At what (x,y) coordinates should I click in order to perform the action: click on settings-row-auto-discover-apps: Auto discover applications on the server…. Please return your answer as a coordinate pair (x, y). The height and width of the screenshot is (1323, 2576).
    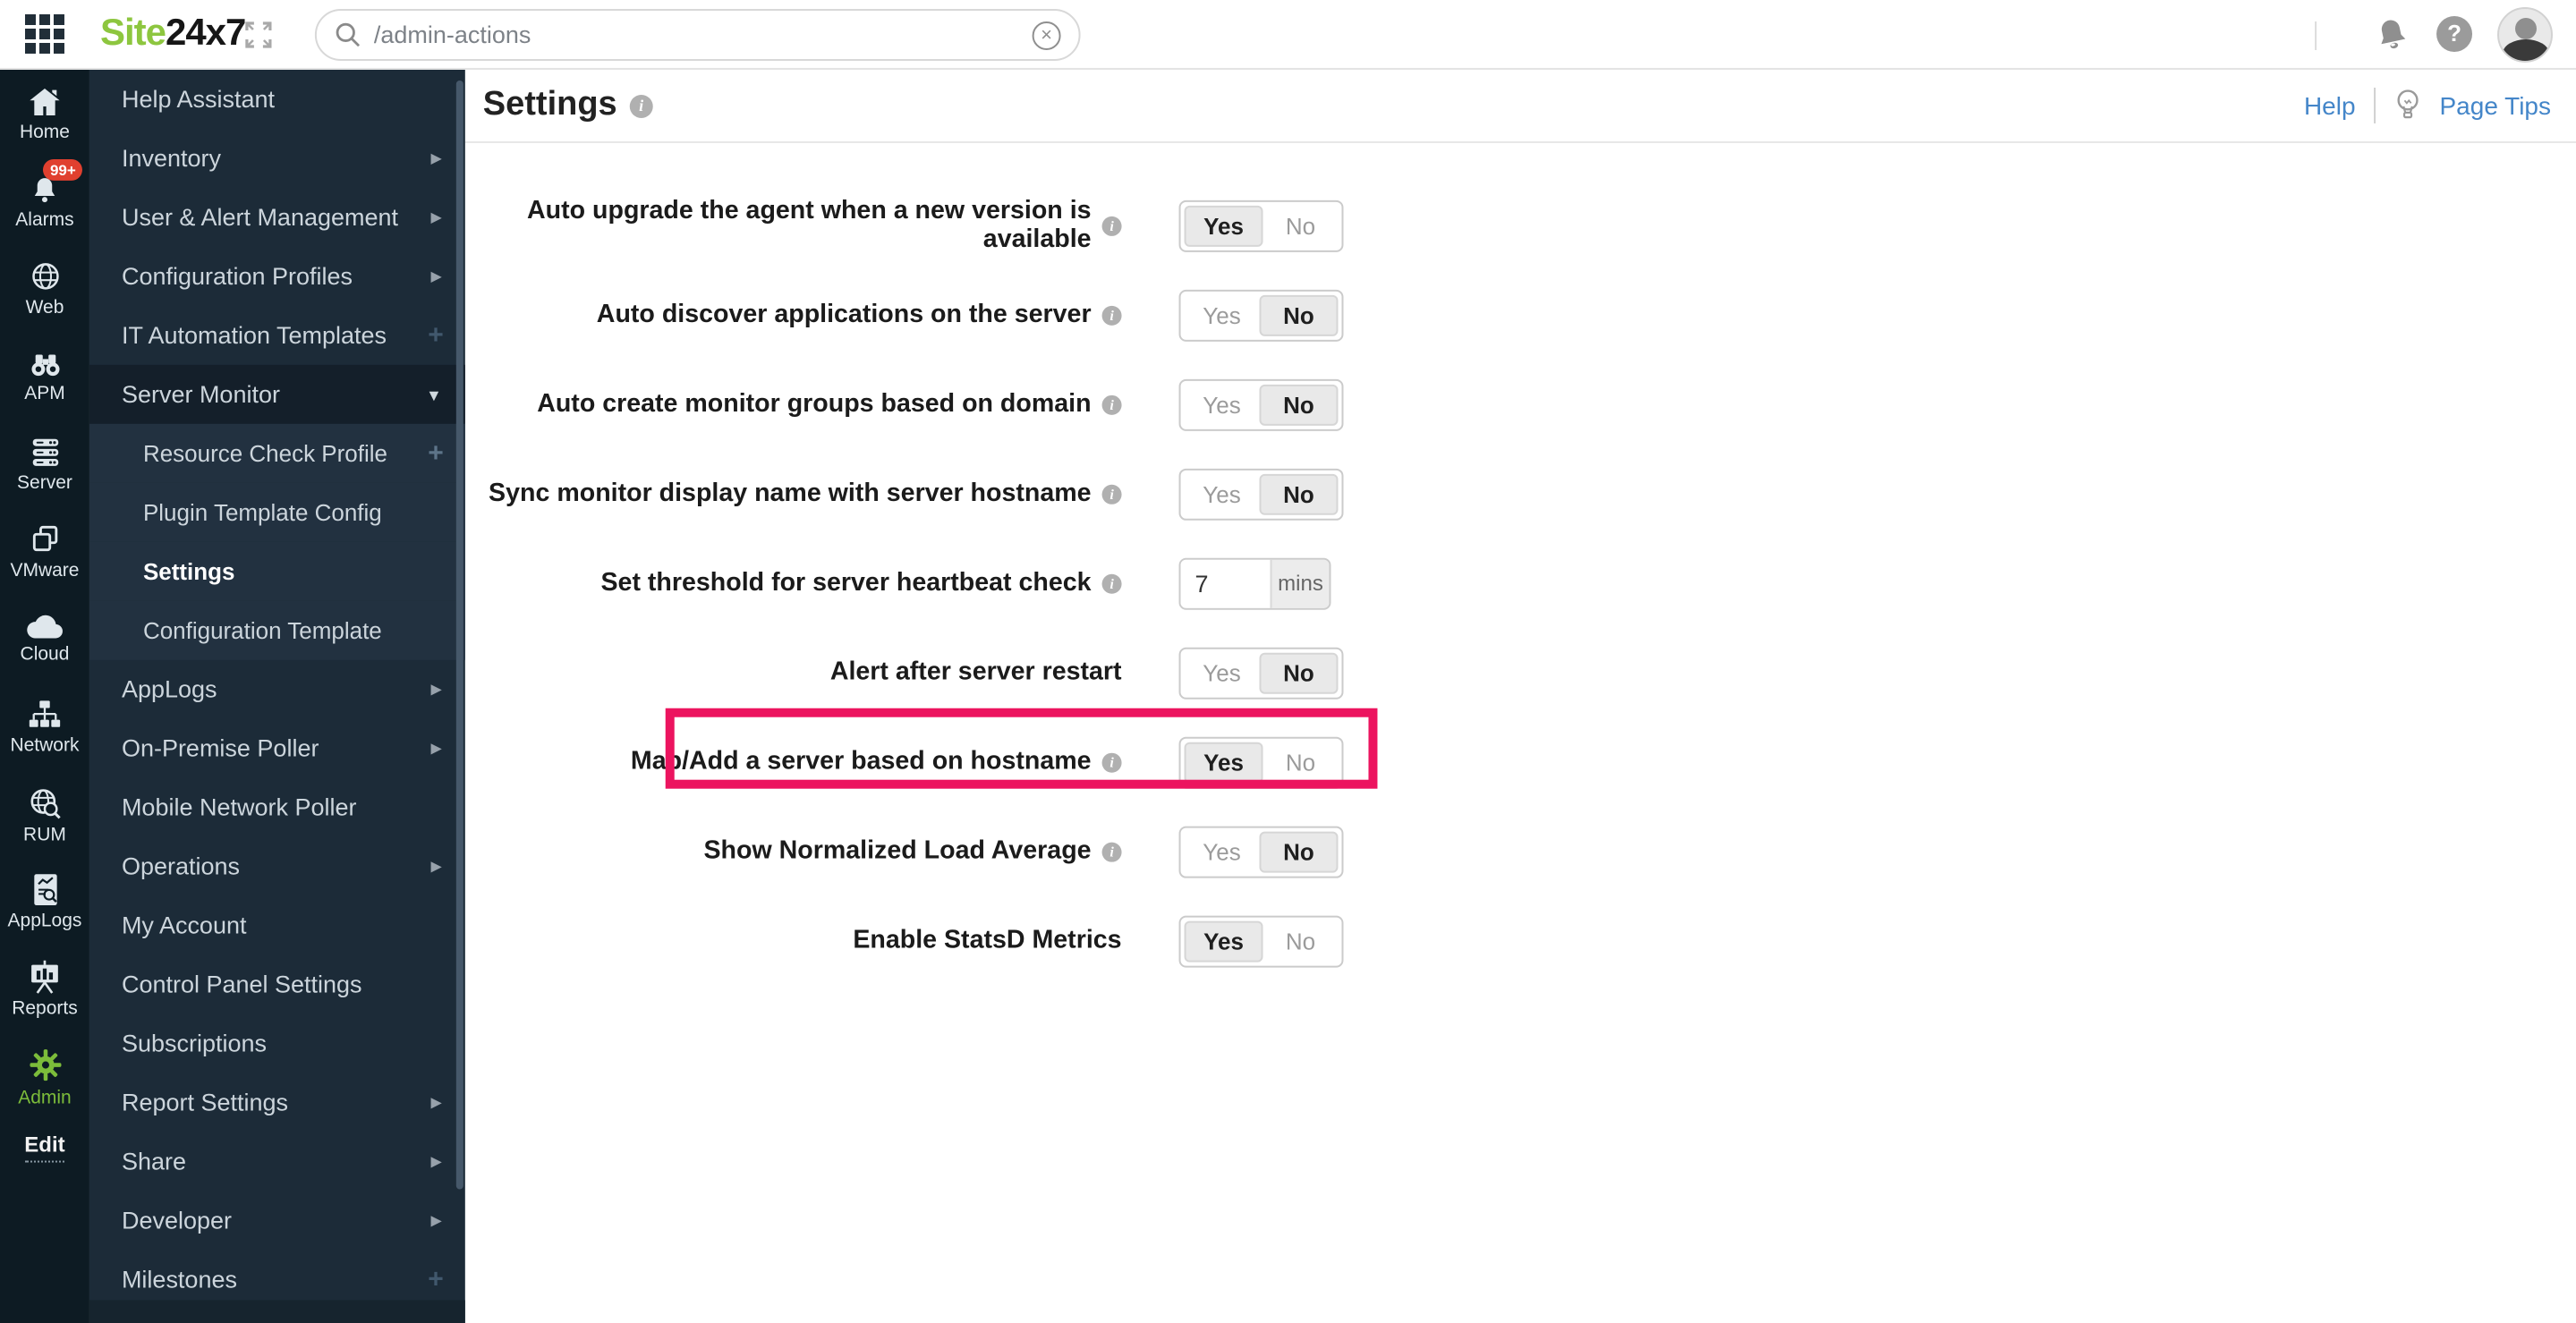
    Looking at the image, I should click on (1520, 315).